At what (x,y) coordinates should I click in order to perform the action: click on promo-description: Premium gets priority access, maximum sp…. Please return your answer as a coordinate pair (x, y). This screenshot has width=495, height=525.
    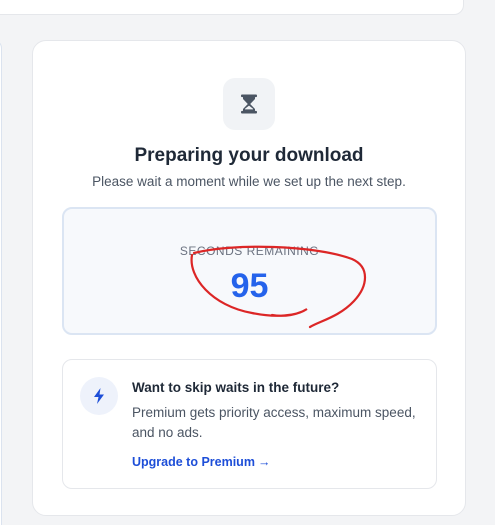
    Looking at the image, I should click on (274, 422).